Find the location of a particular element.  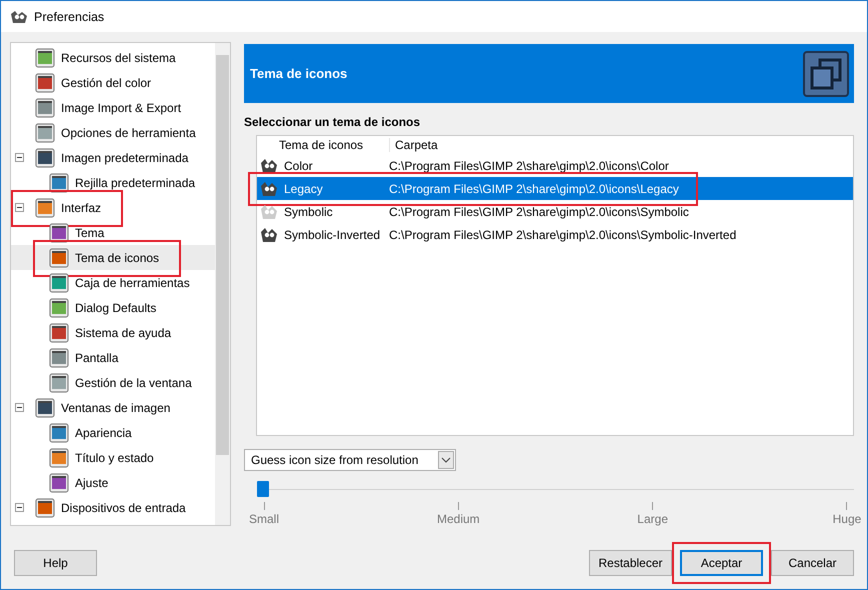

page-title: Tema de iconos is located at coordinates (299, 74).